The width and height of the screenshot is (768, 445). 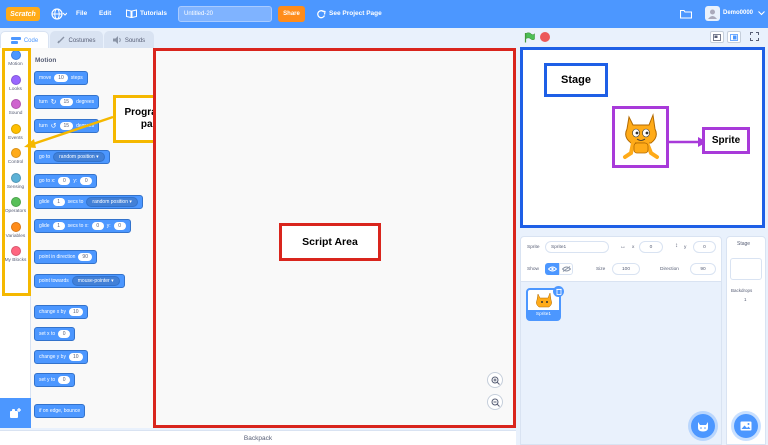 I want to click on block-set-x: set x to 0, so click(x=55, y=334).